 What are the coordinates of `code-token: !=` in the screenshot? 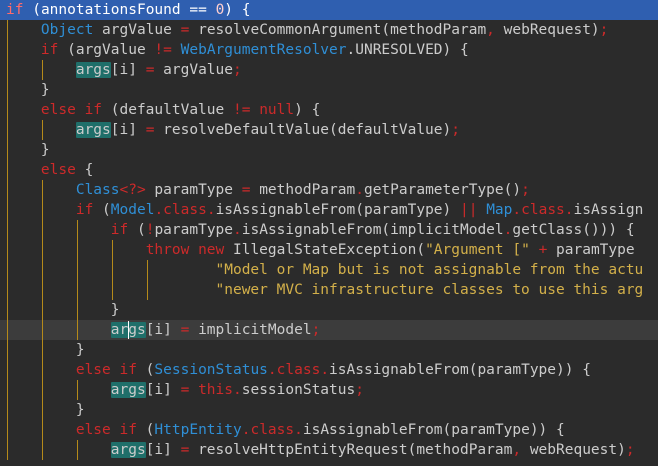 It's located at (163, 50).